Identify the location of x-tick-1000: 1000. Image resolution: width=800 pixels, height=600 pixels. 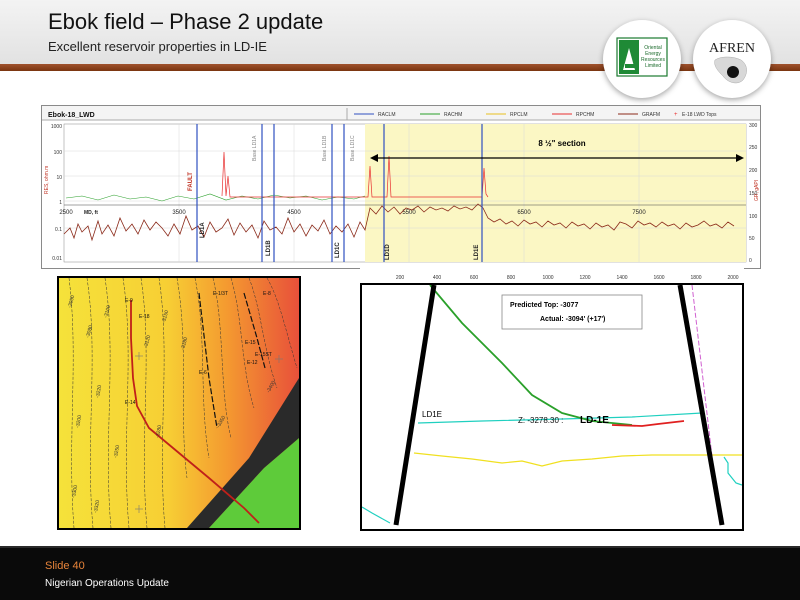
(547, 278).